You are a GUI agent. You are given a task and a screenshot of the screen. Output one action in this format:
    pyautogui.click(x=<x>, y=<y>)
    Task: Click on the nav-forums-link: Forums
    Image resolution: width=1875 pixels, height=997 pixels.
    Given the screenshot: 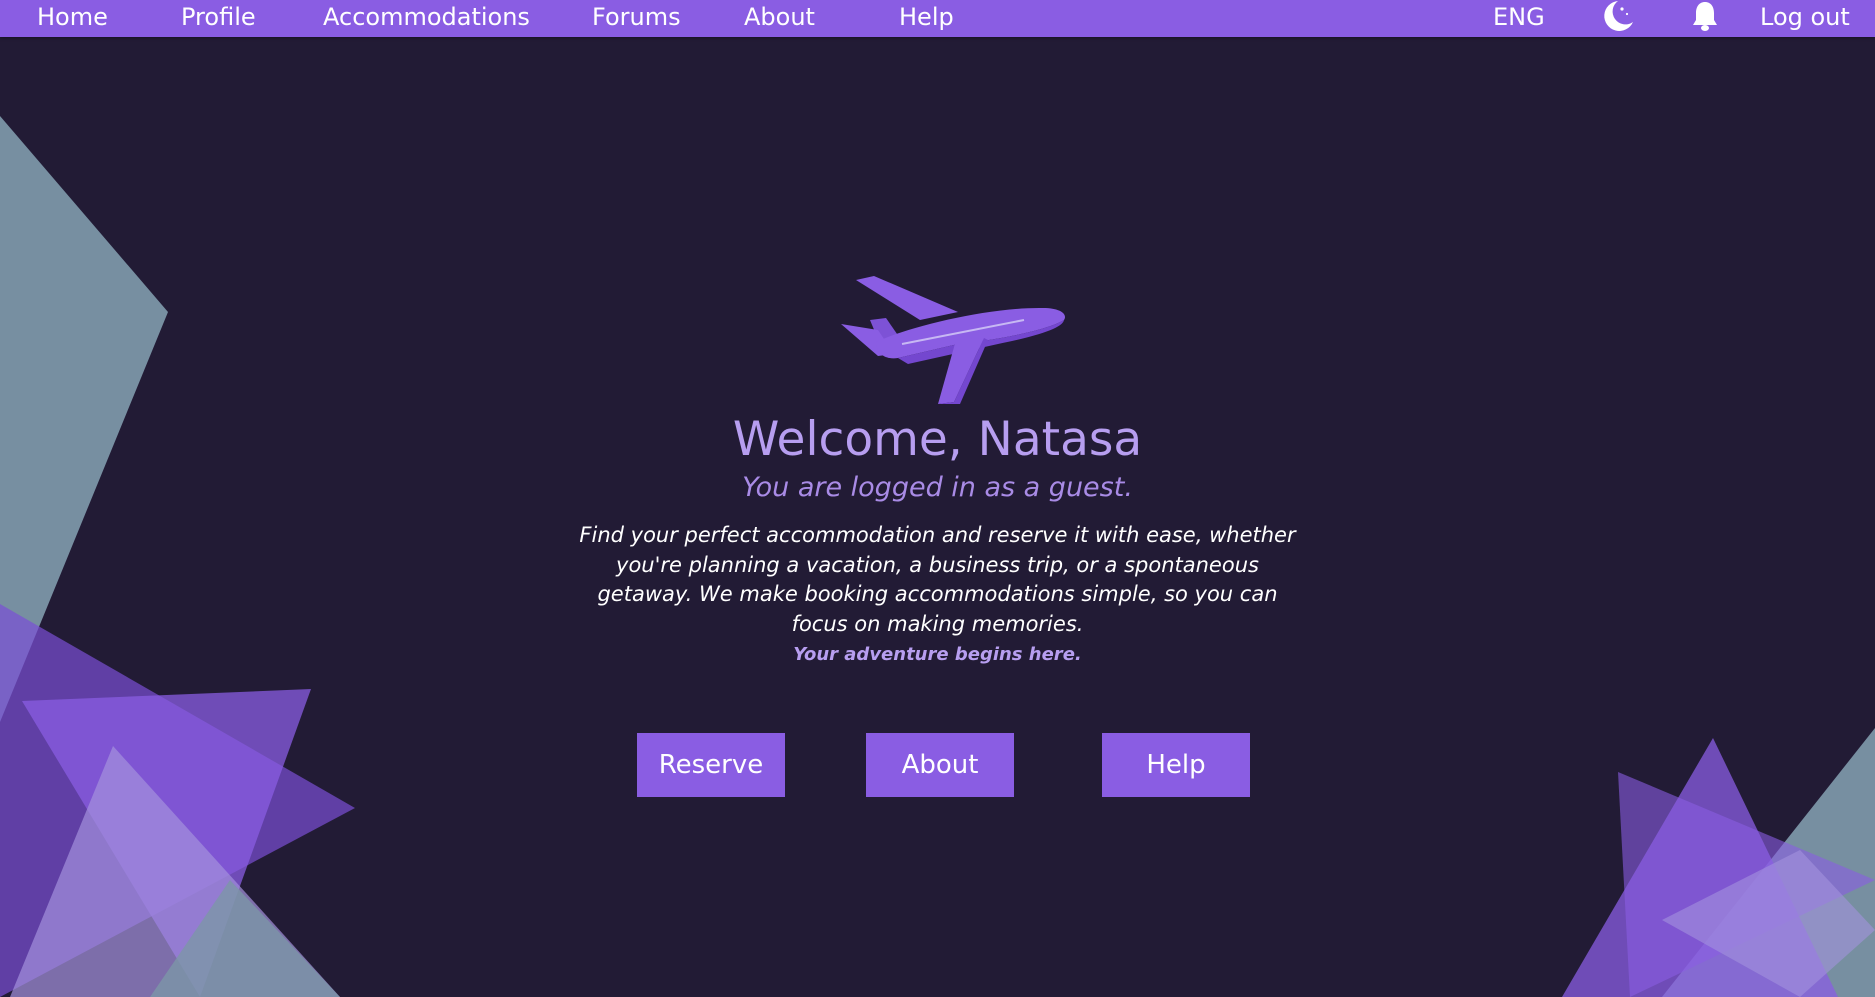 What is the action you would take?
    pyautogui.click(x=636, y=17)
    